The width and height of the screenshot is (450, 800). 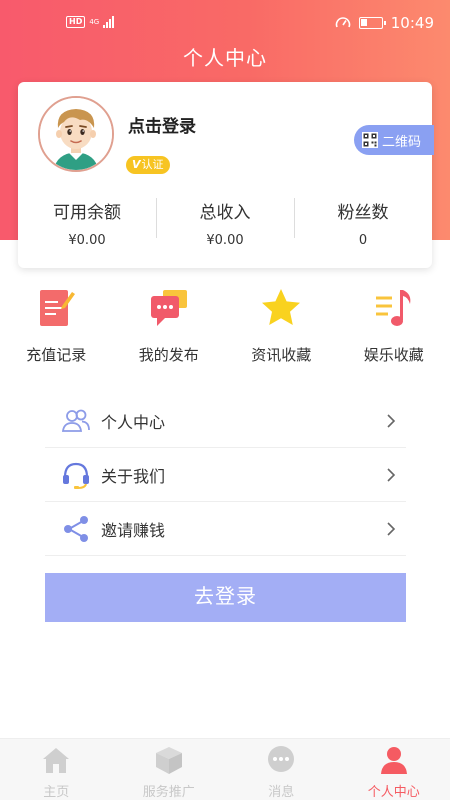 I want to click on quick-action-my-posts: 我的发布, so click(x=169, y=325).